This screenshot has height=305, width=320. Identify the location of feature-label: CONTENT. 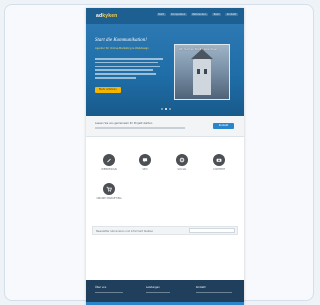
(219, 169).